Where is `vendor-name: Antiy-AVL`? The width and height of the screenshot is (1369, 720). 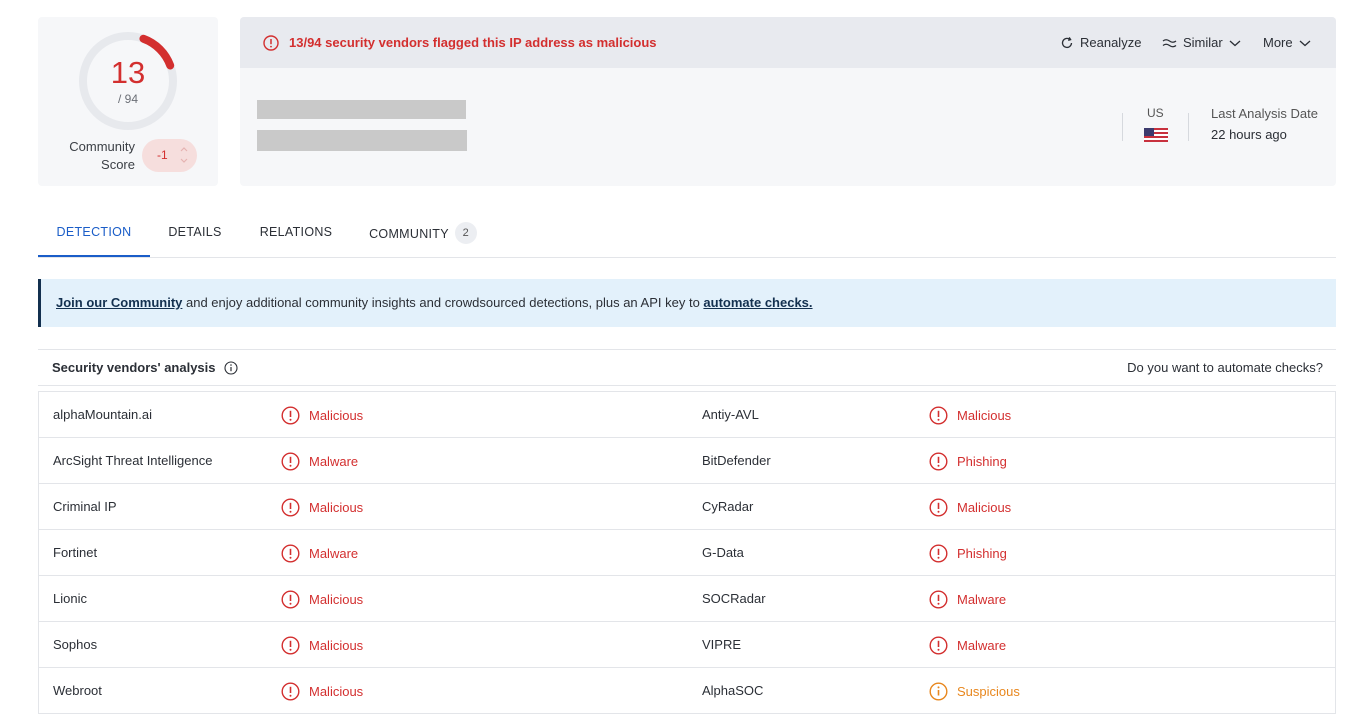
vendor-name: Antiy-AVL is located at coordinates (730, 414).